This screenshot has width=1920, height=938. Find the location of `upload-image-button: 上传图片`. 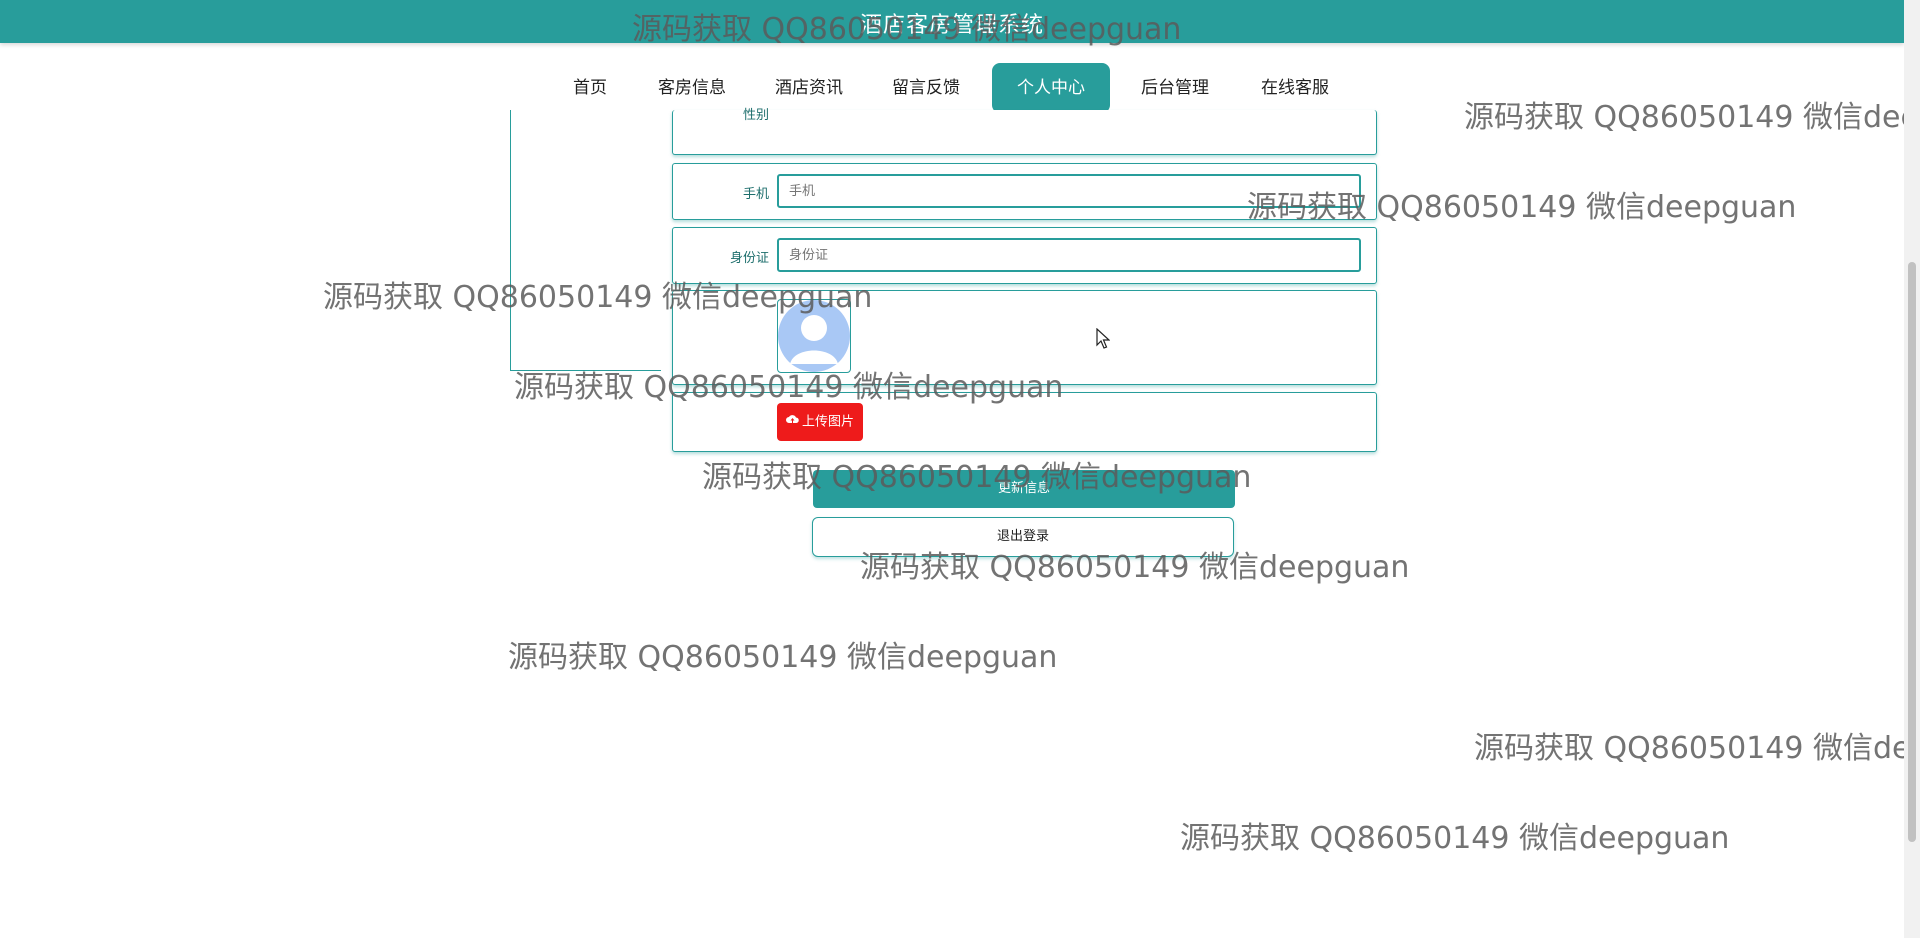

upload-image-button: 上传图片 is located at coordinates (820, 422).